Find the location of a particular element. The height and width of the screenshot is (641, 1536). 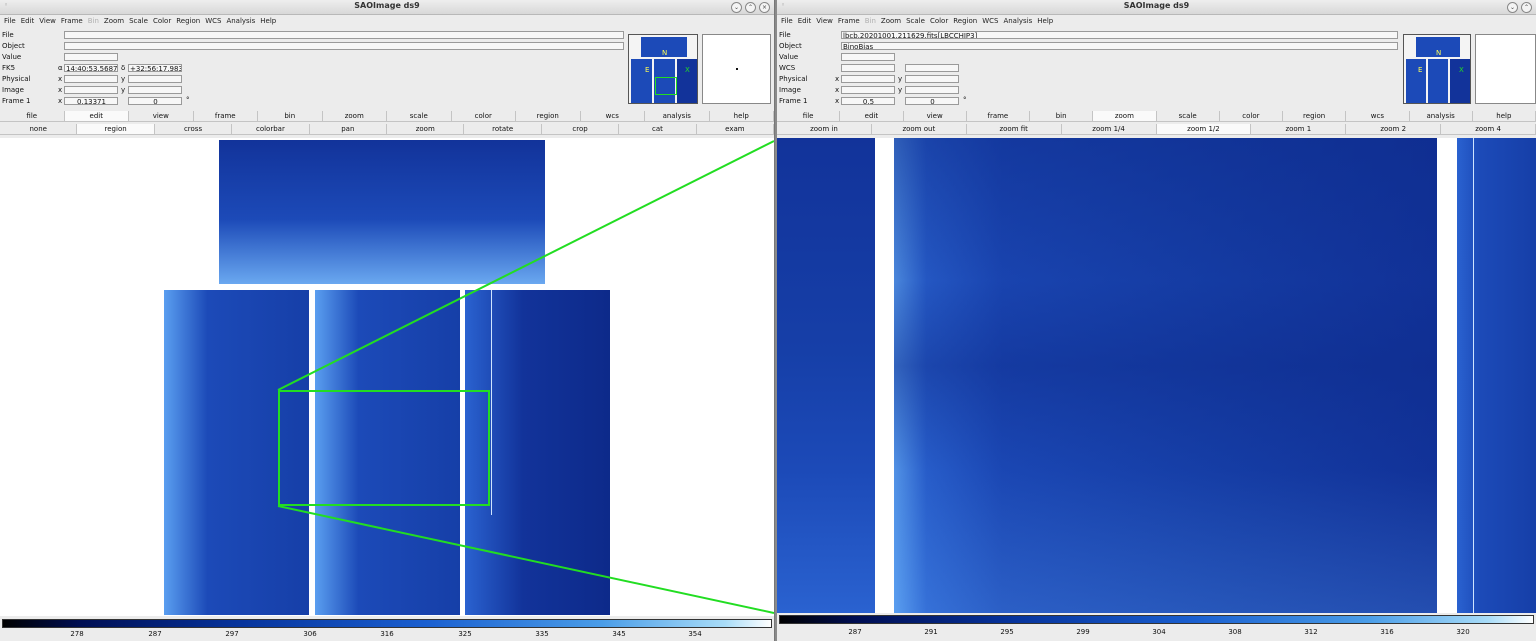

image-y-field is located at coordinates (932, 90).